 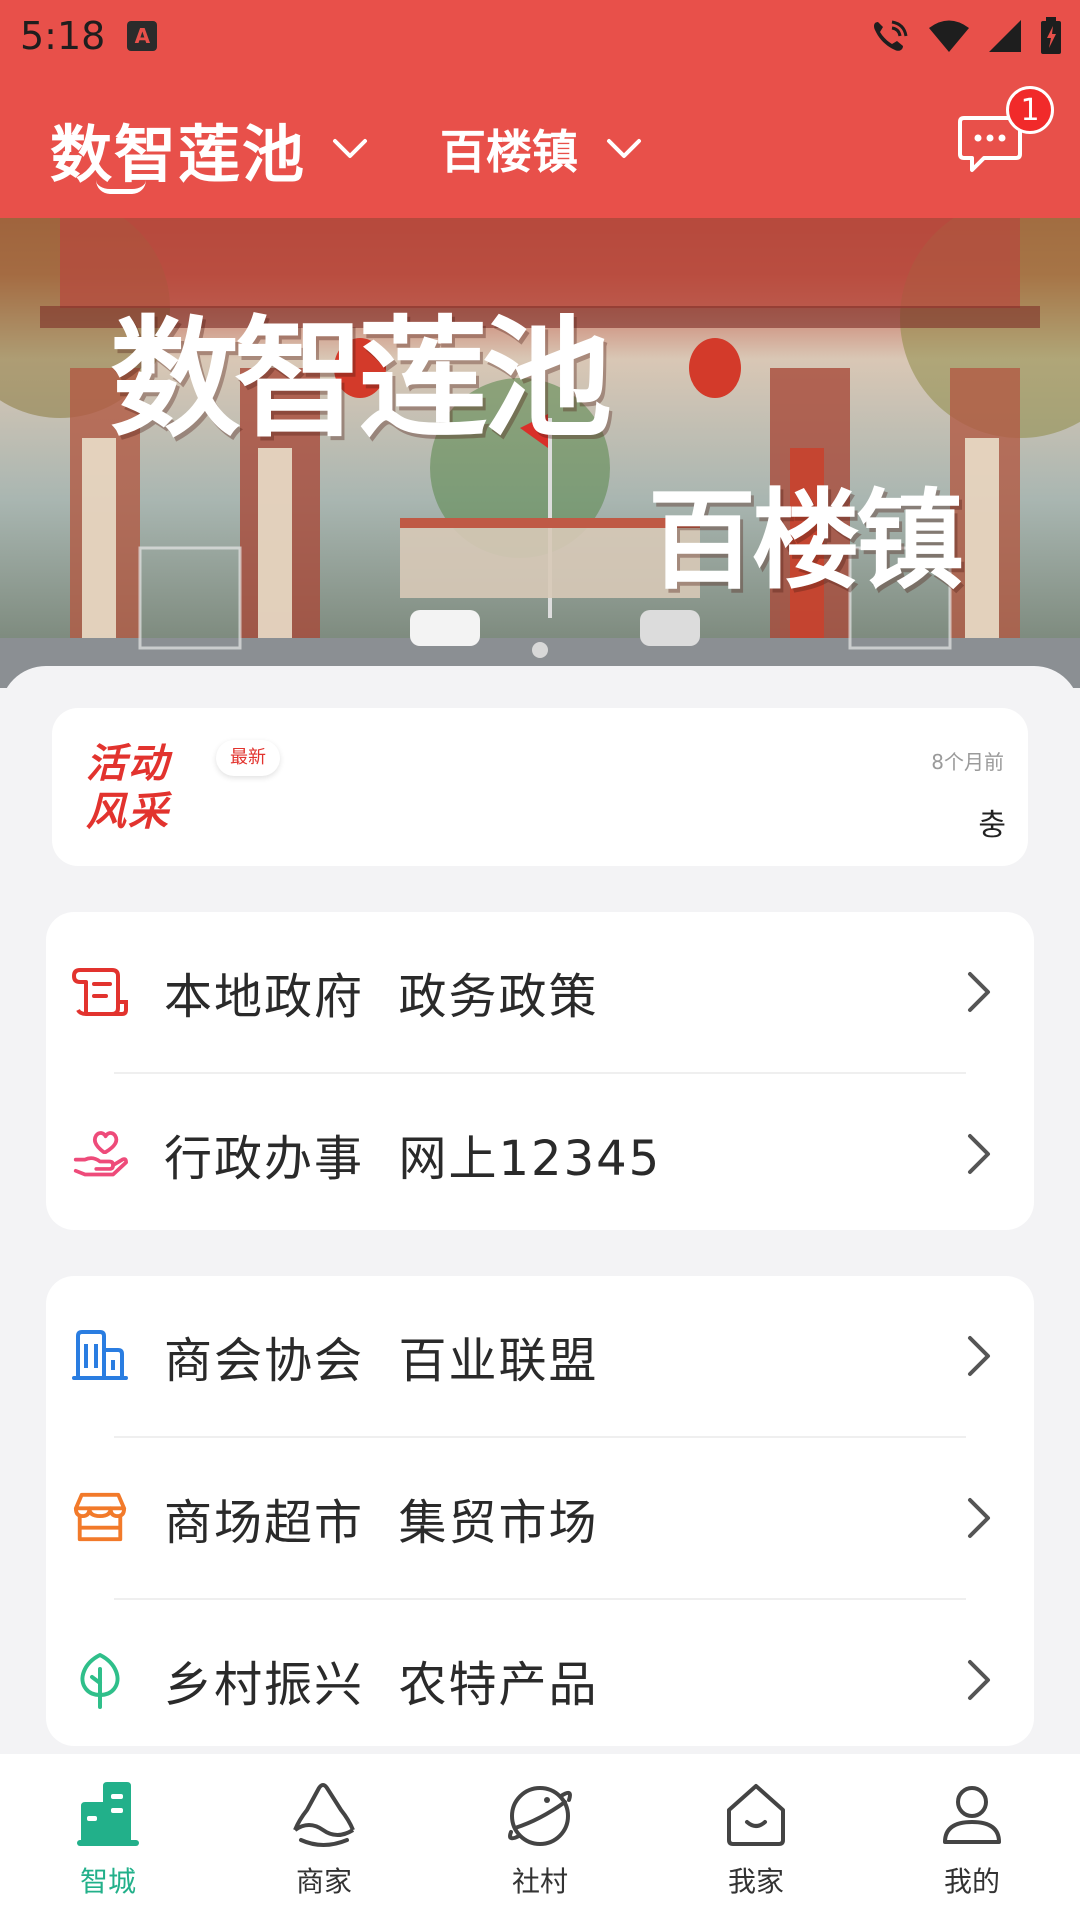 What do you see at coordinates (540, 36) in the screenshot?
I see `status-bar: 5:18 A` at bounding box center [540, 36].